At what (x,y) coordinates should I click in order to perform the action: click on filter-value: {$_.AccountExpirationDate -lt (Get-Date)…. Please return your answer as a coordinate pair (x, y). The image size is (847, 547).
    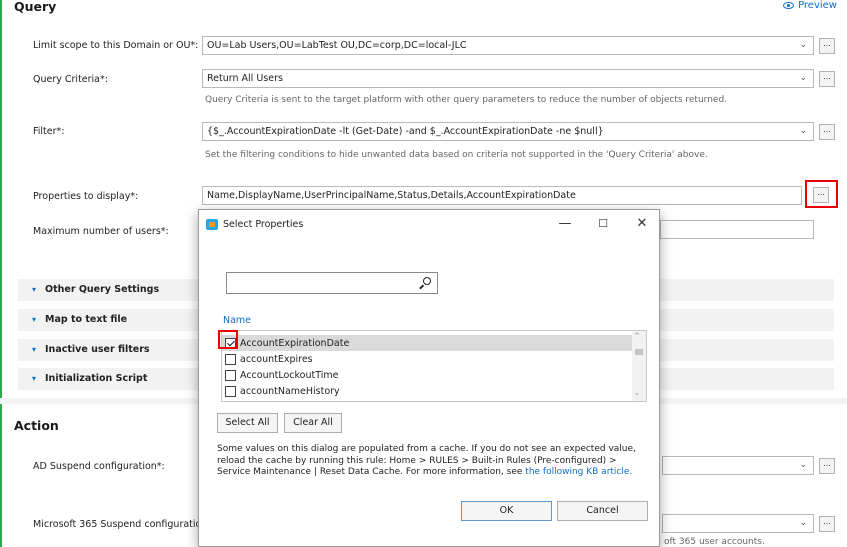
    Looking at the image, I should click on (405, 131).